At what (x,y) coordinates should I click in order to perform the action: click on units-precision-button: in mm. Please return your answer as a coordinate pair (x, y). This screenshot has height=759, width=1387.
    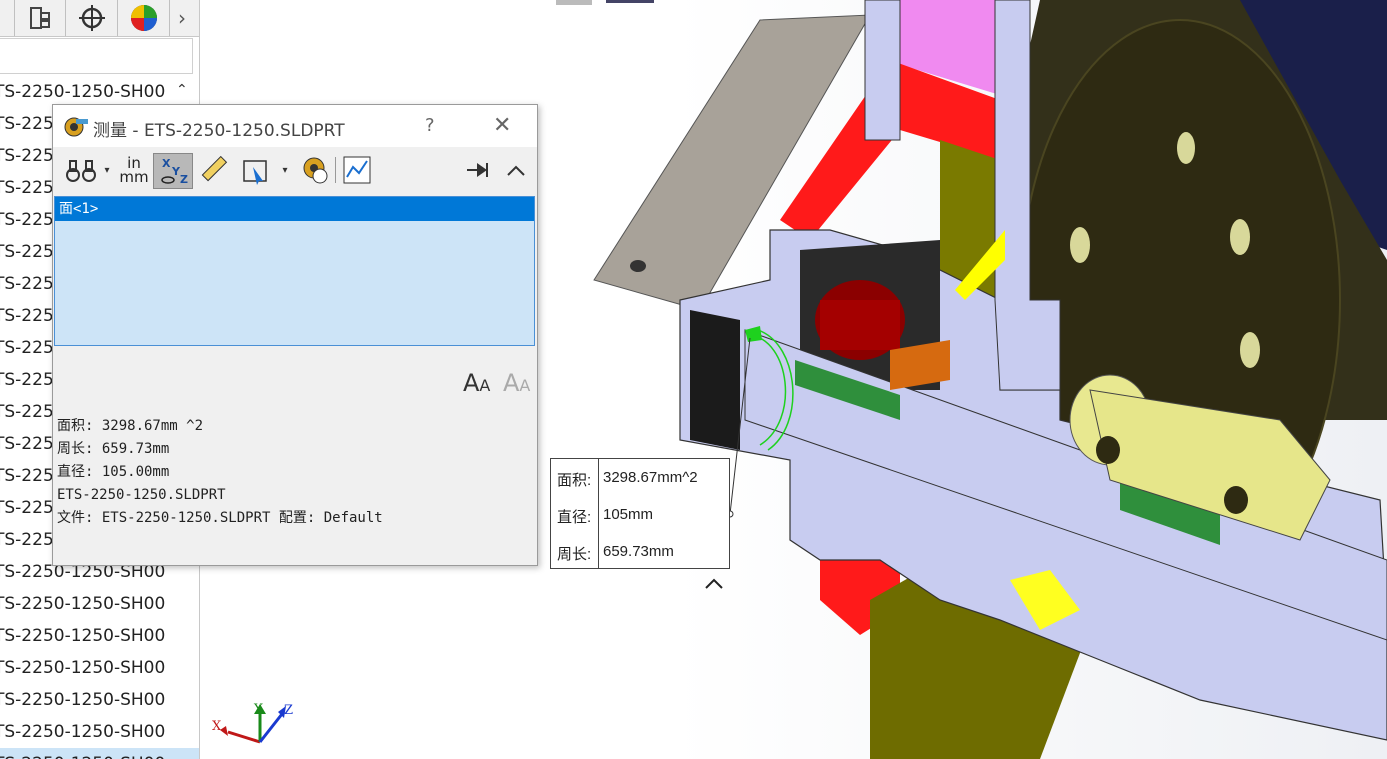
    Looking at the image, I should click on (134, 170).